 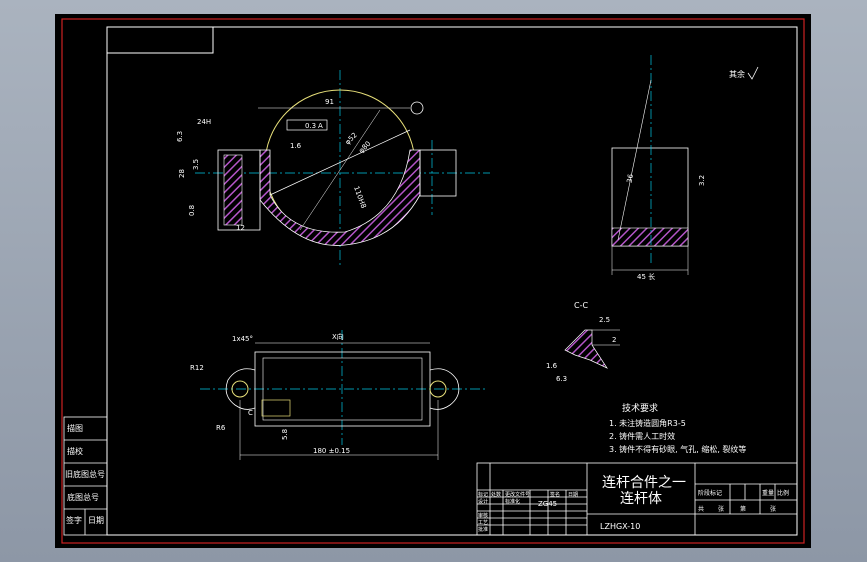 I want to click on dim-12: 12, so click(x=240, y=228).